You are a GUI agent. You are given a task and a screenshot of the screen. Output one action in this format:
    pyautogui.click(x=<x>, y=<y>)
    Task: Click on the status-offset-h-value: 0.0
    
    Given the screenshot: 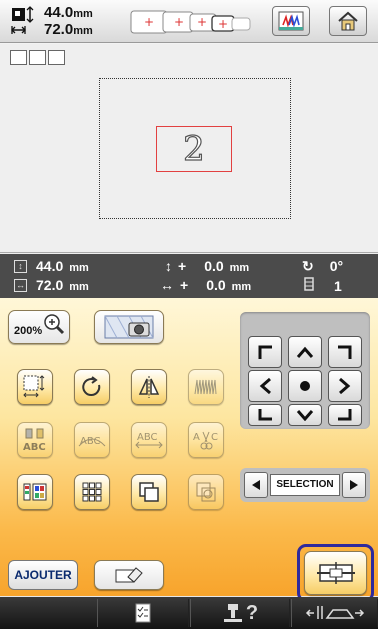 What is the action you would take?
    pyautogui.click(x=216, y=285)
    